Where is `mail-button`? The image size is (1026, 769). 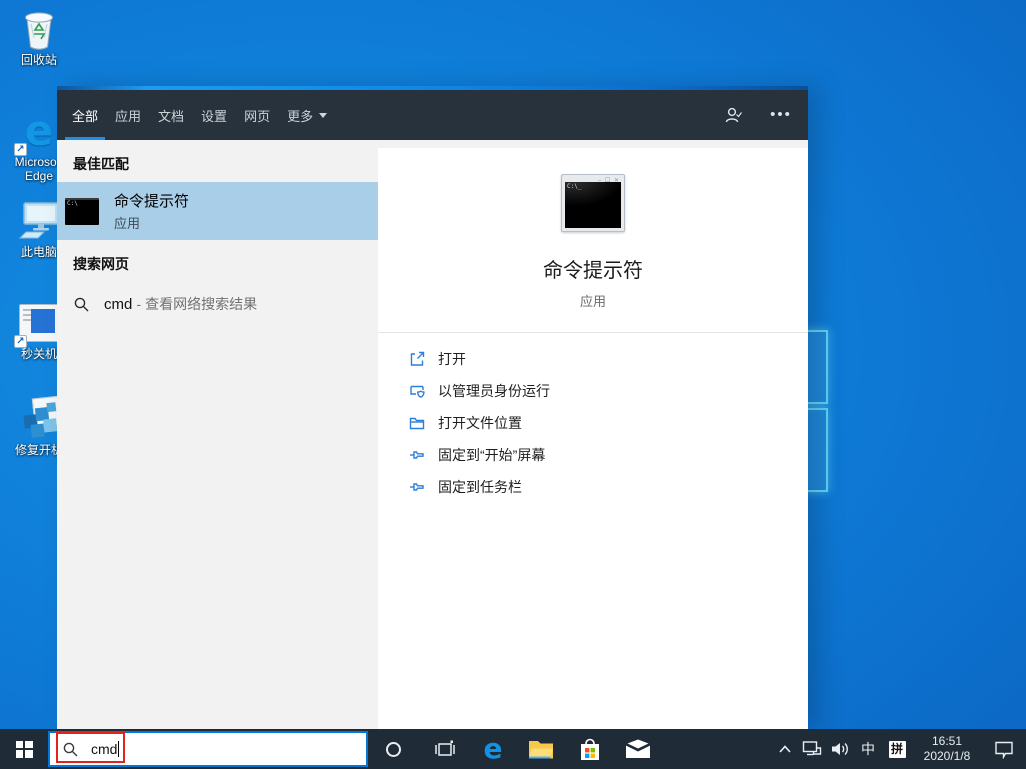
mail-button is located at coordinates (638, 749).